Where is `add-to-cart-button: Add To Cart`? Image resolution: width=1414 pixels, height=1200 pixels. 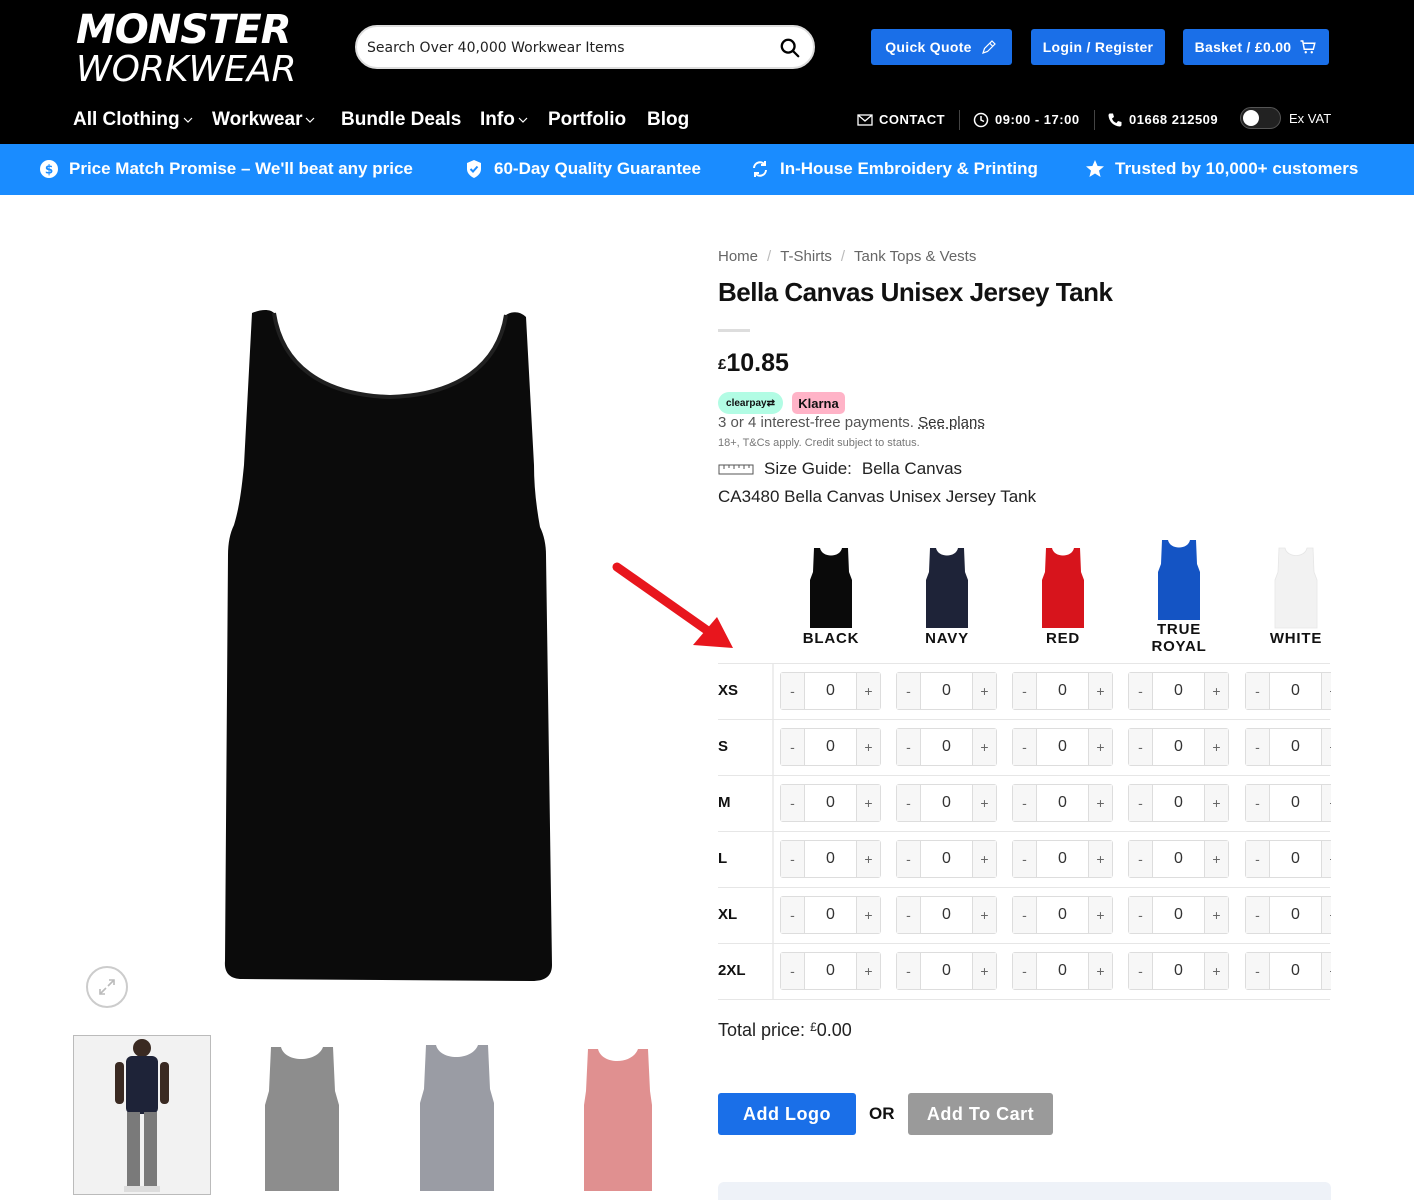
add-to-cart-button: Add To Cart is located at coordinates (980, 1114).